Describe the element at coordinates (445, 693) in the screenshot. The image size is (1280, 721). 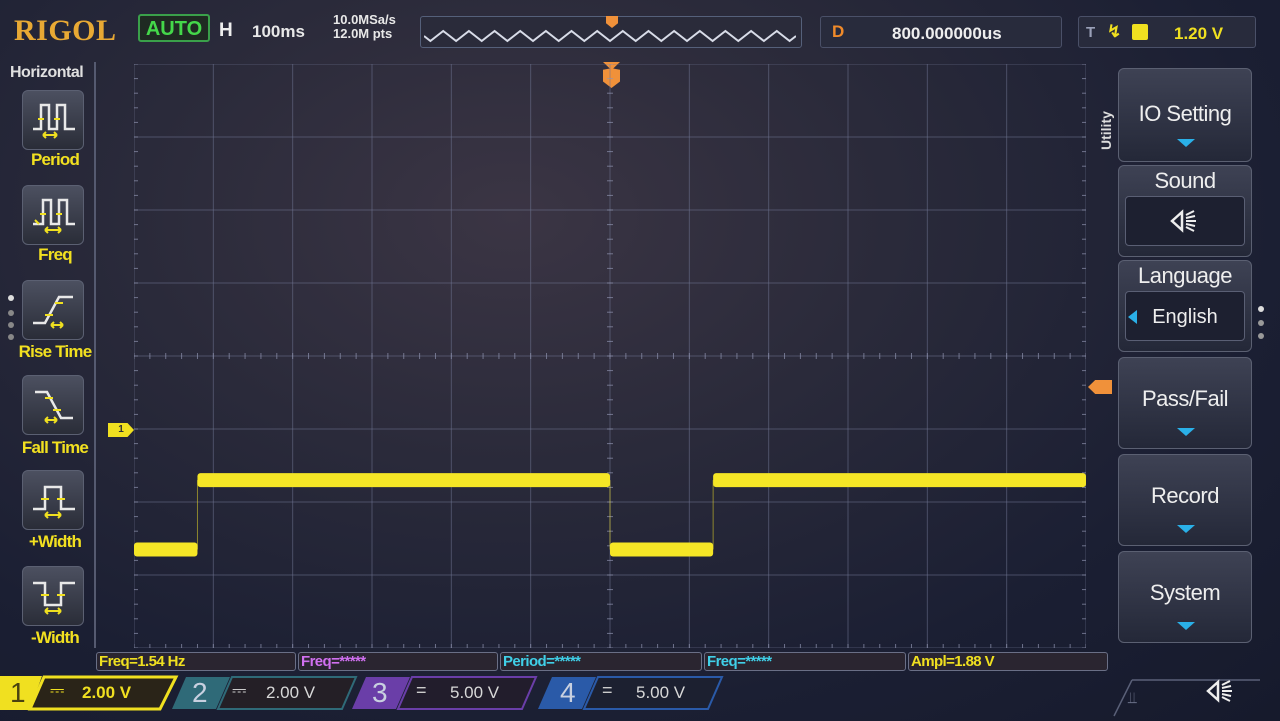
I see `channel-3-tab: 3 = 5.00 V` at that location.